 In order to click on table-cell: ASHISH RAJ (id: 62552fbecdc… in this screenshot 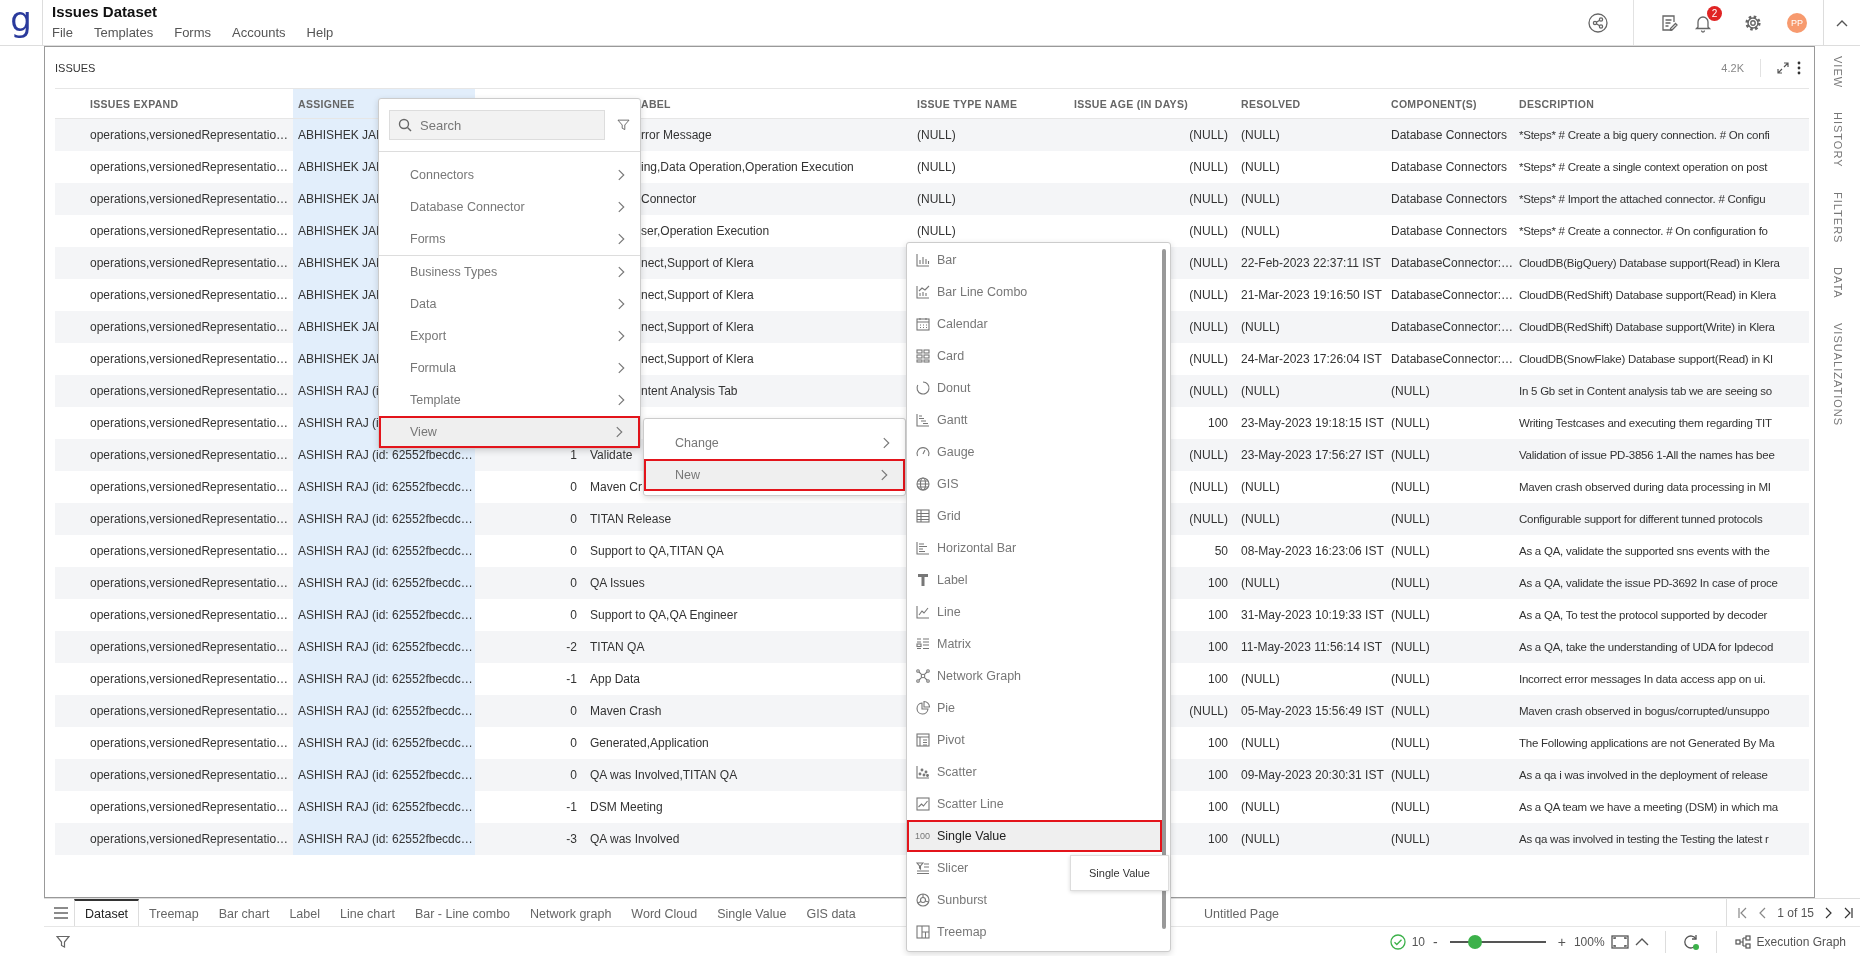, I will do `click(385, 455)`.